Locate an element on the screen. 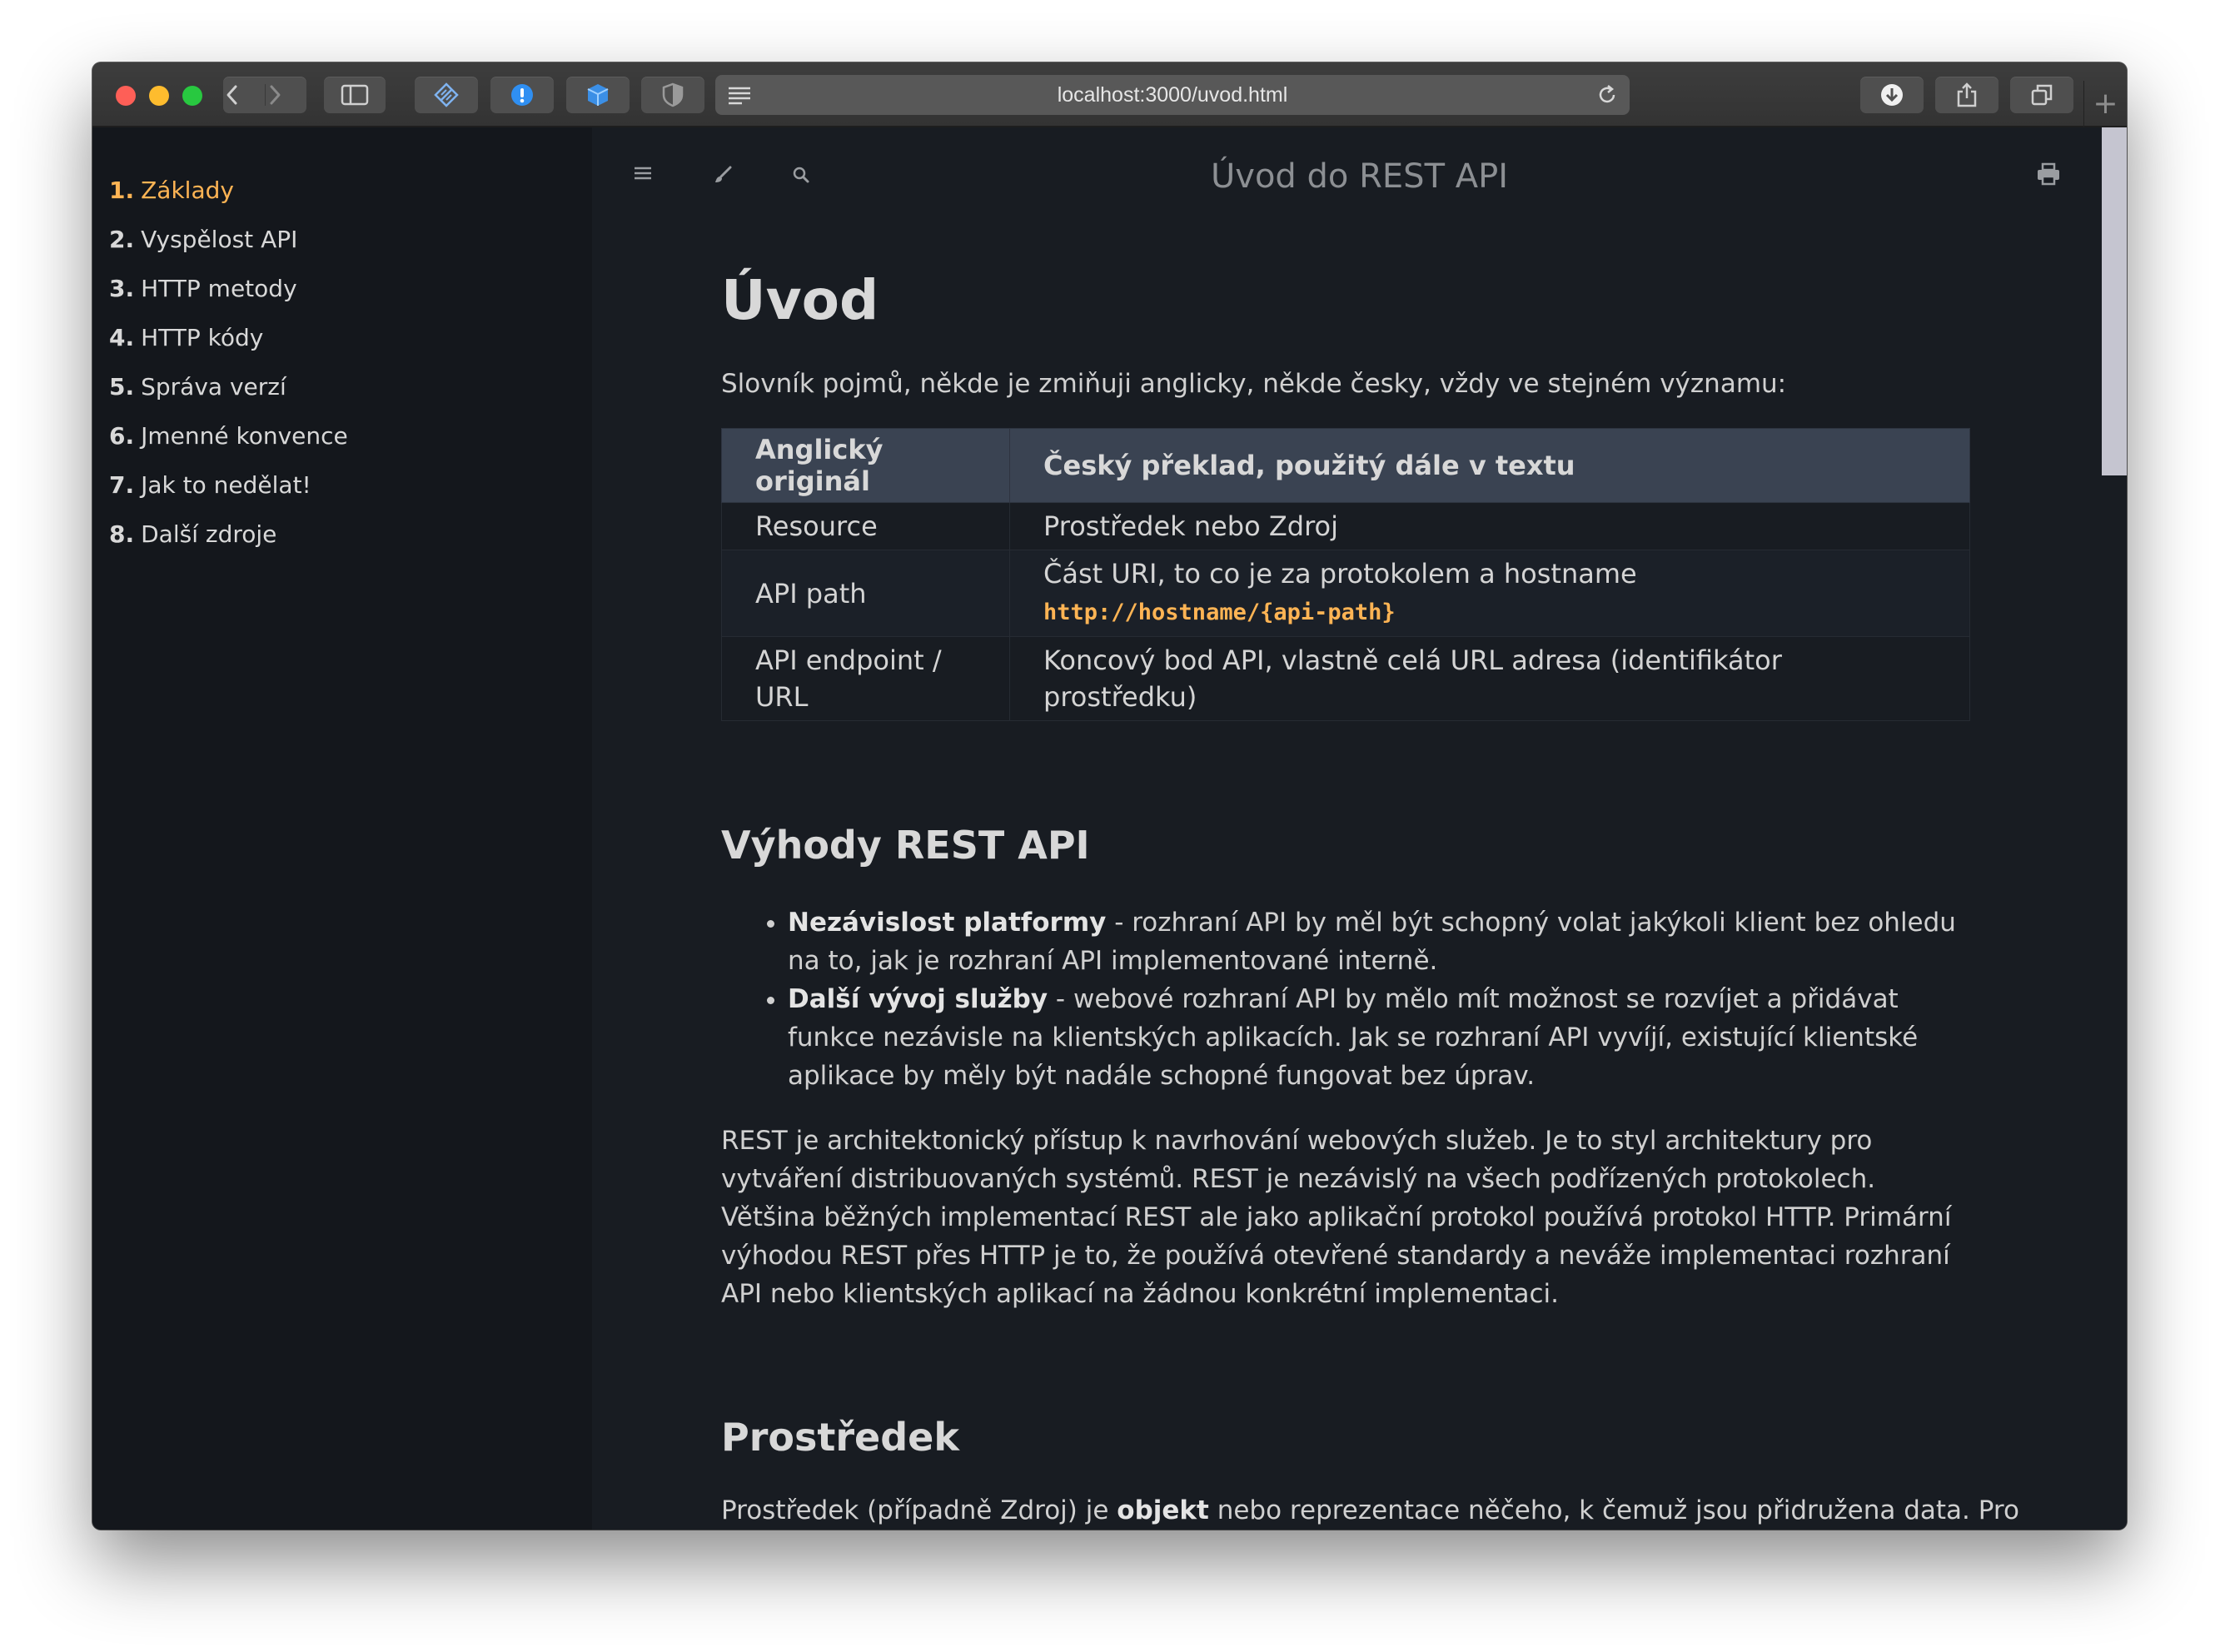 Image resolution: width=2220 pixels, height=1652 pixels. browser-toolbar: localhost:3000/uvod.html + is located at coordinates (1109, 94).